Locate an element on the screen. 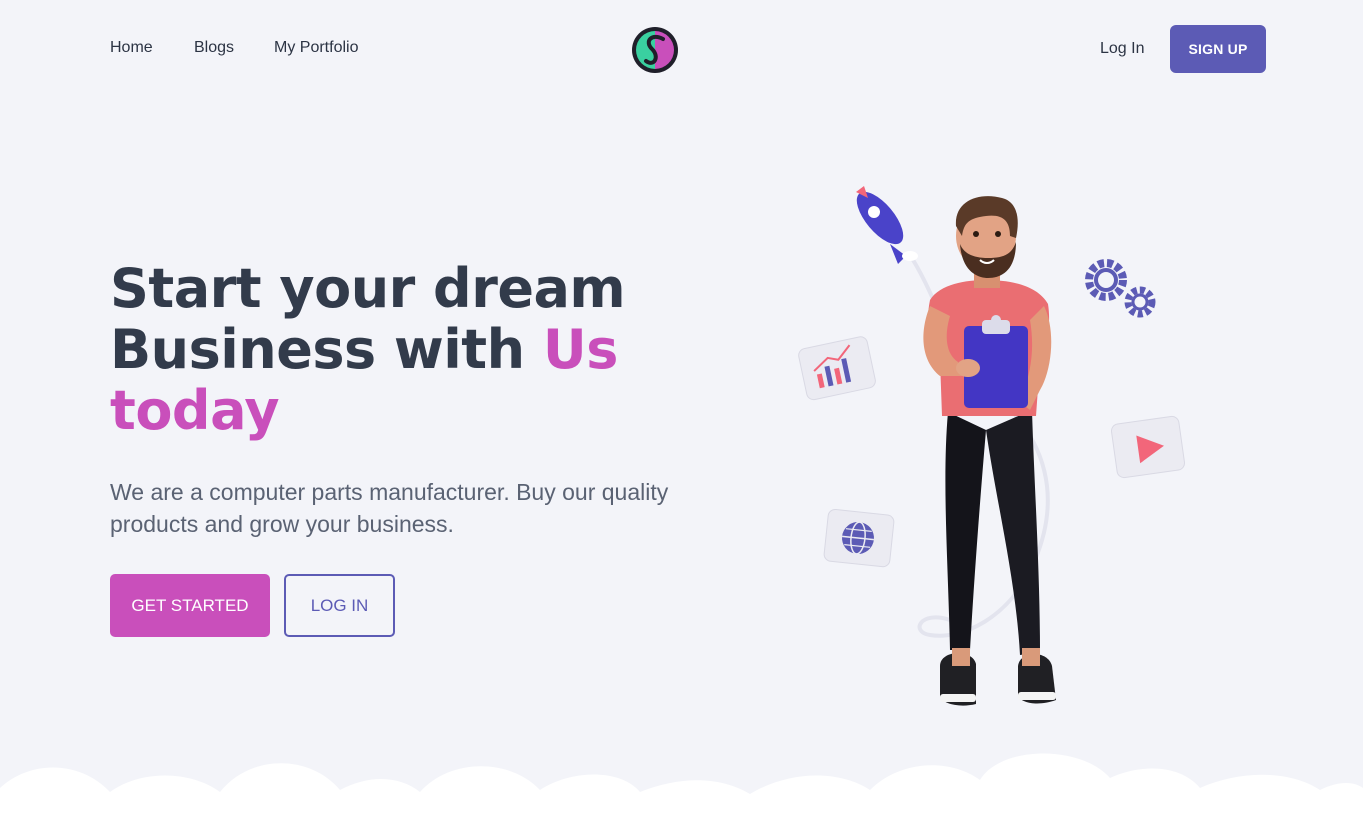 The width and height of the screenshot is (1363, 840). nav-home-link: Home is located at coordinates (131, 48).